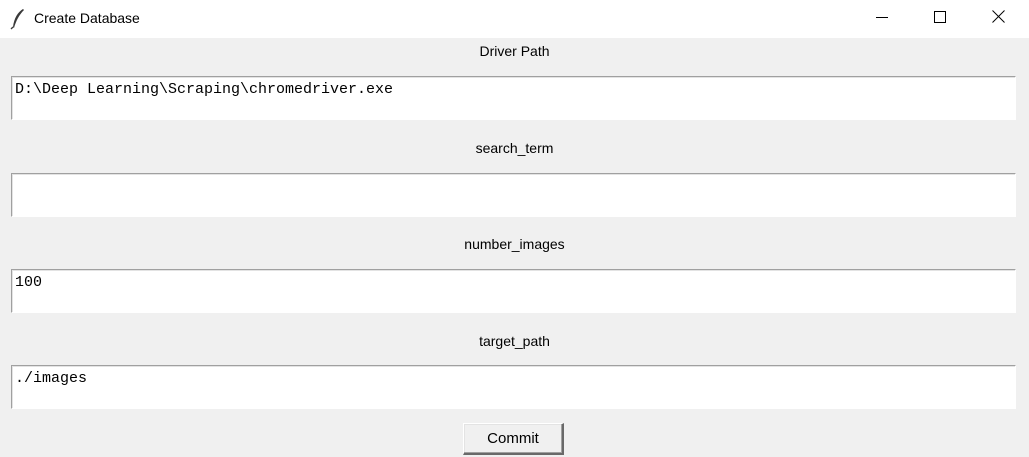  Describe the element at coordinates (514, 148) in the screenshot. I see `search-term-label: search_term` at that location.